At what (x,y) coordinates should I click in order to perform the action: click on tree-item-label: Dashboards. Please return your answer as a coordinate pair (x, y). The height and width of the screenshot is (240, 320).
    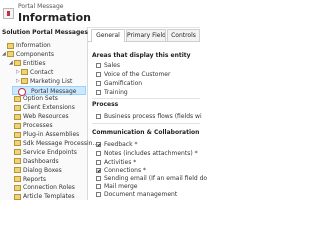
    Looking at the image, I should click on (41, 161).